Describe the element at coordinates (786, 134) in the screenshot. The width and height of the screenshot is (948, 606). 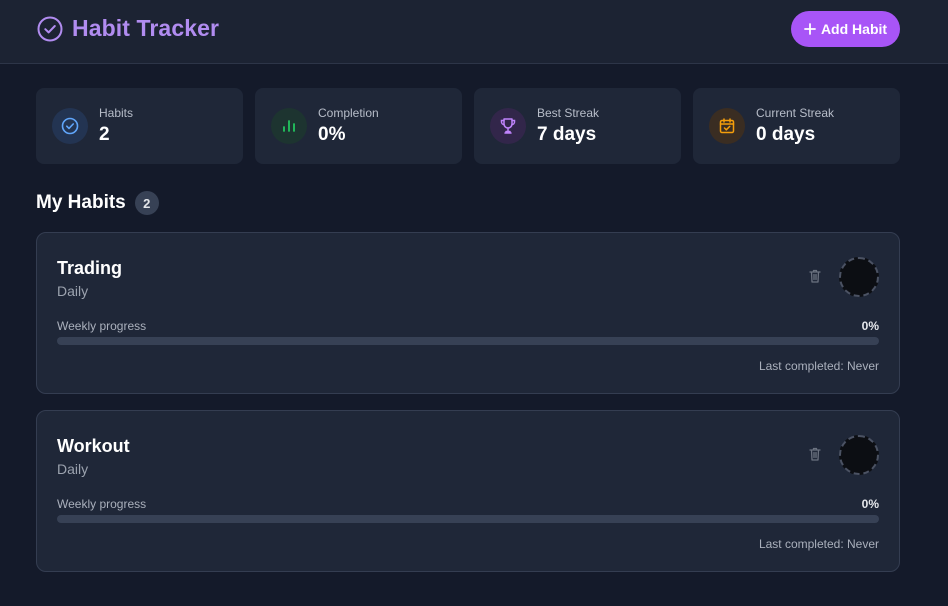
I see `stat-value: 0 days` at that location.